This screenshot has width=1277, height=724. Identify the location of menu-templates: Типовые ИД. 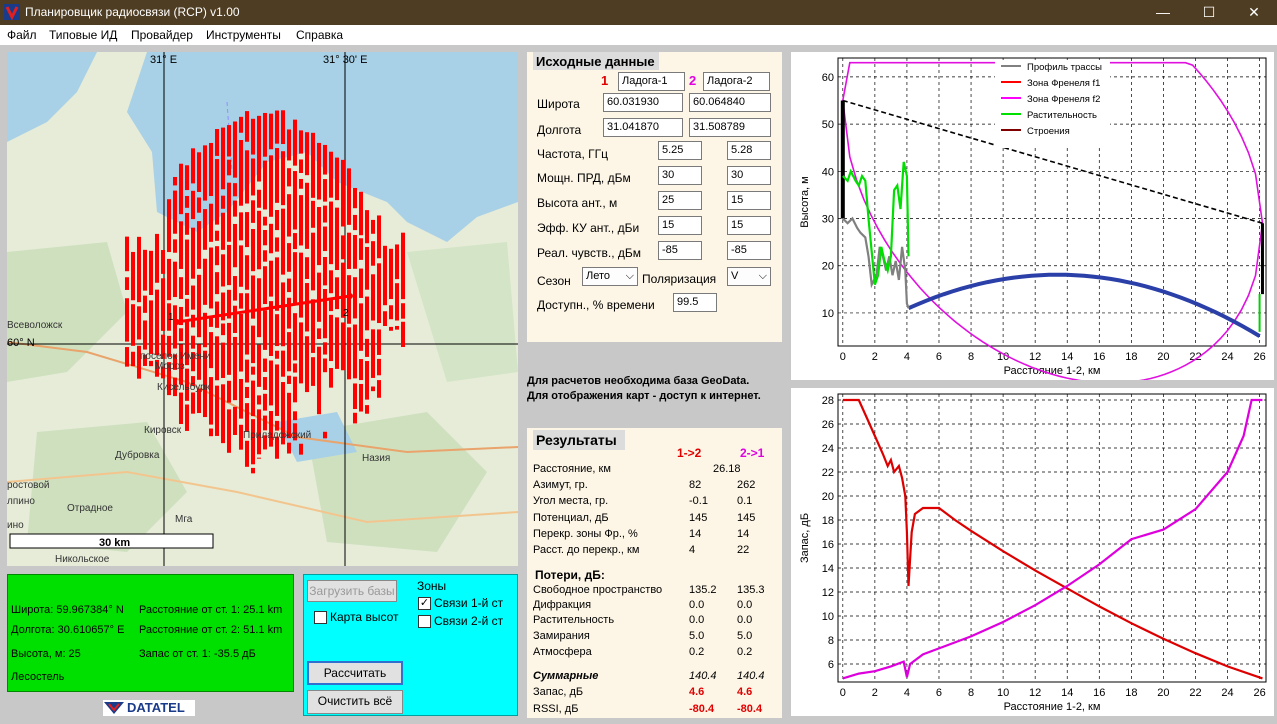
(83, 35).